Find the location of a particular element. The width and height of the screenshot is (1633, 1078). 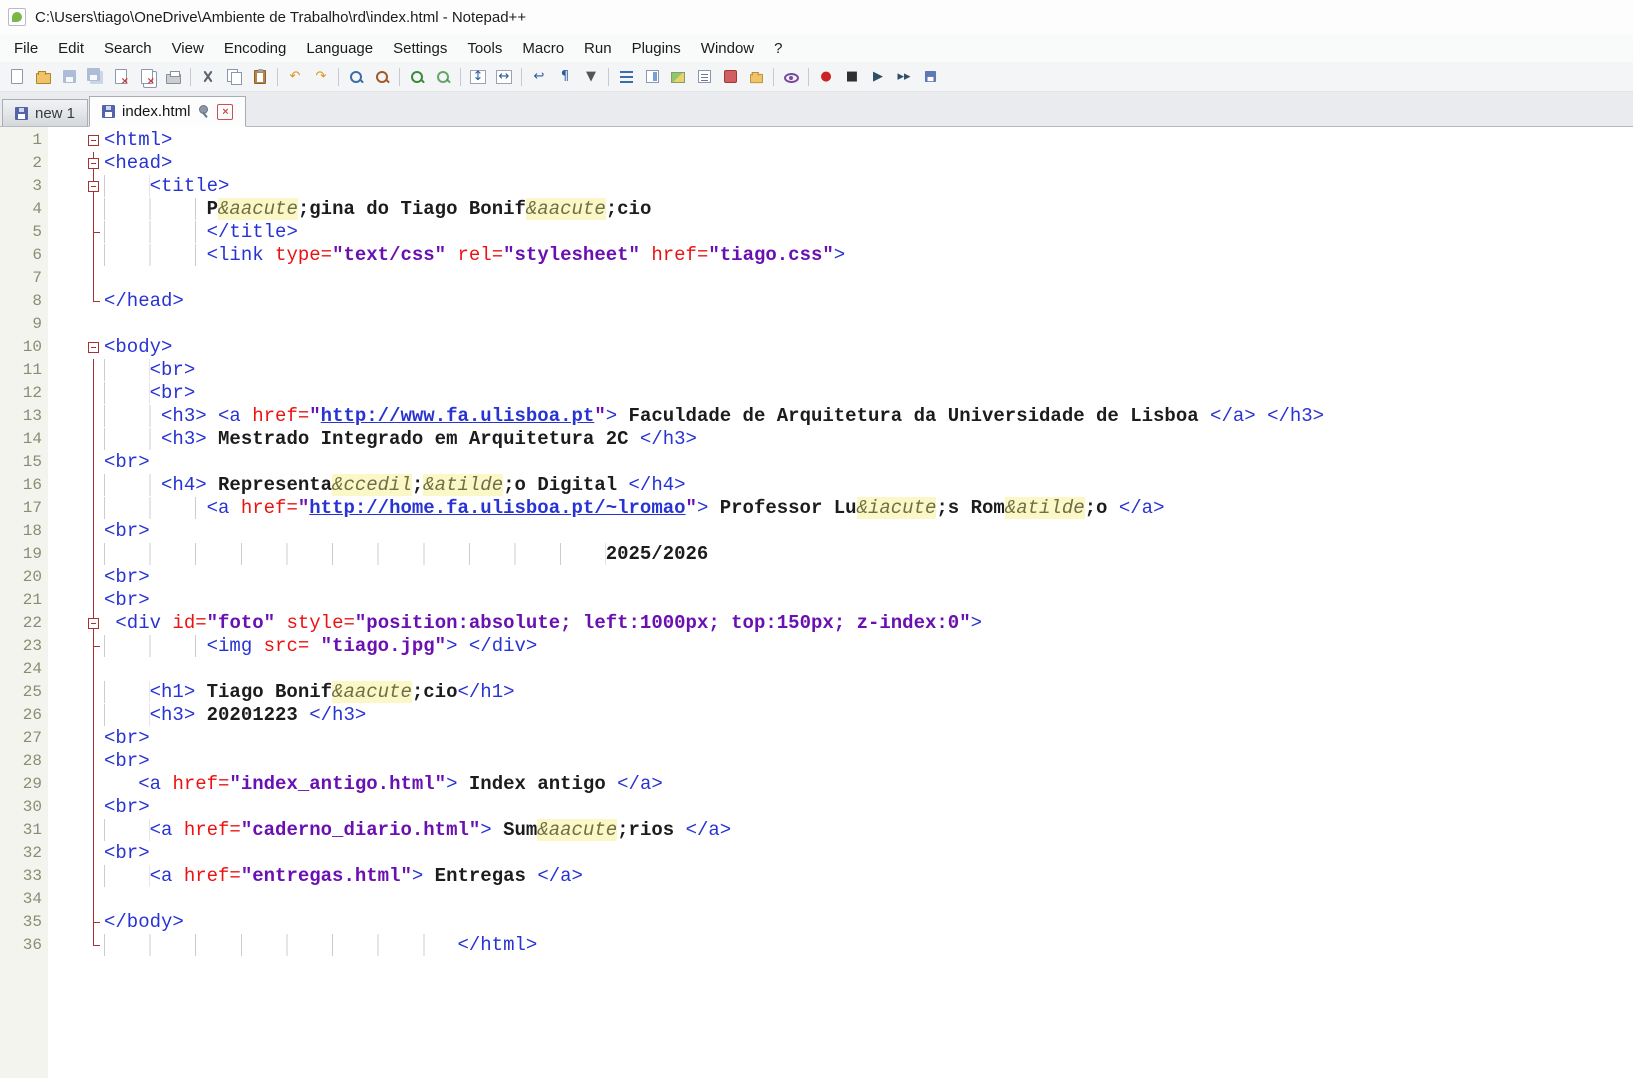

paste-button is located at coordinates (260, 77).